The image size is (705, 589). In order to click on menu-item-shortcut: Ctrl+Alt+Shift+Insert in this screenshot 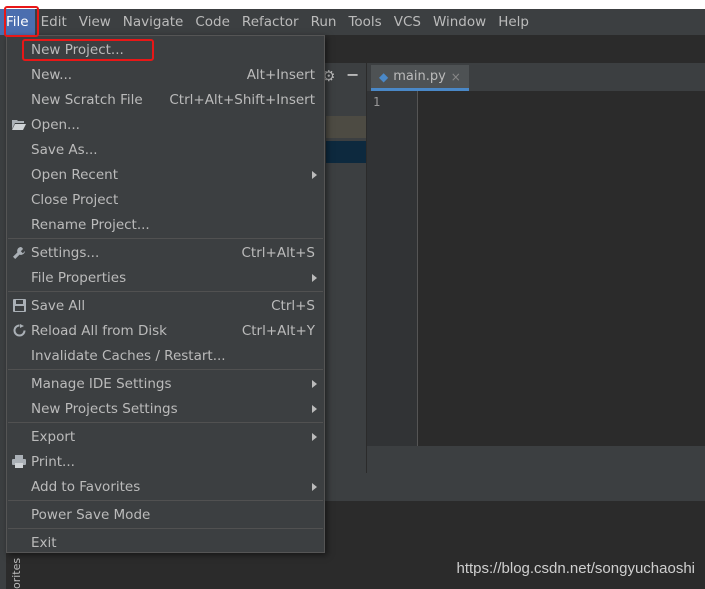, I will do `click(242, 99)`.